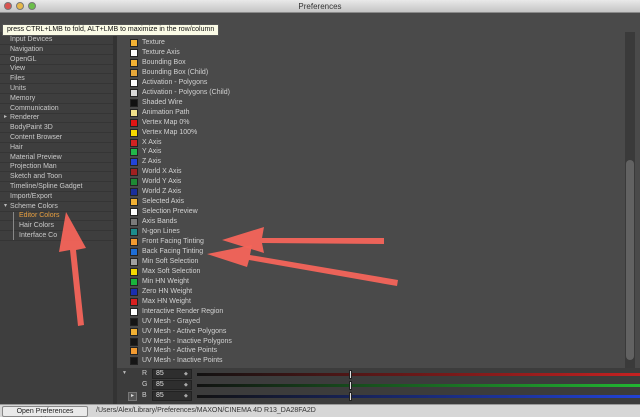  What do you see at coordinates (375, 43) in the screenshot?
I see `color-row: Texture` at bounding box center [375, 43].